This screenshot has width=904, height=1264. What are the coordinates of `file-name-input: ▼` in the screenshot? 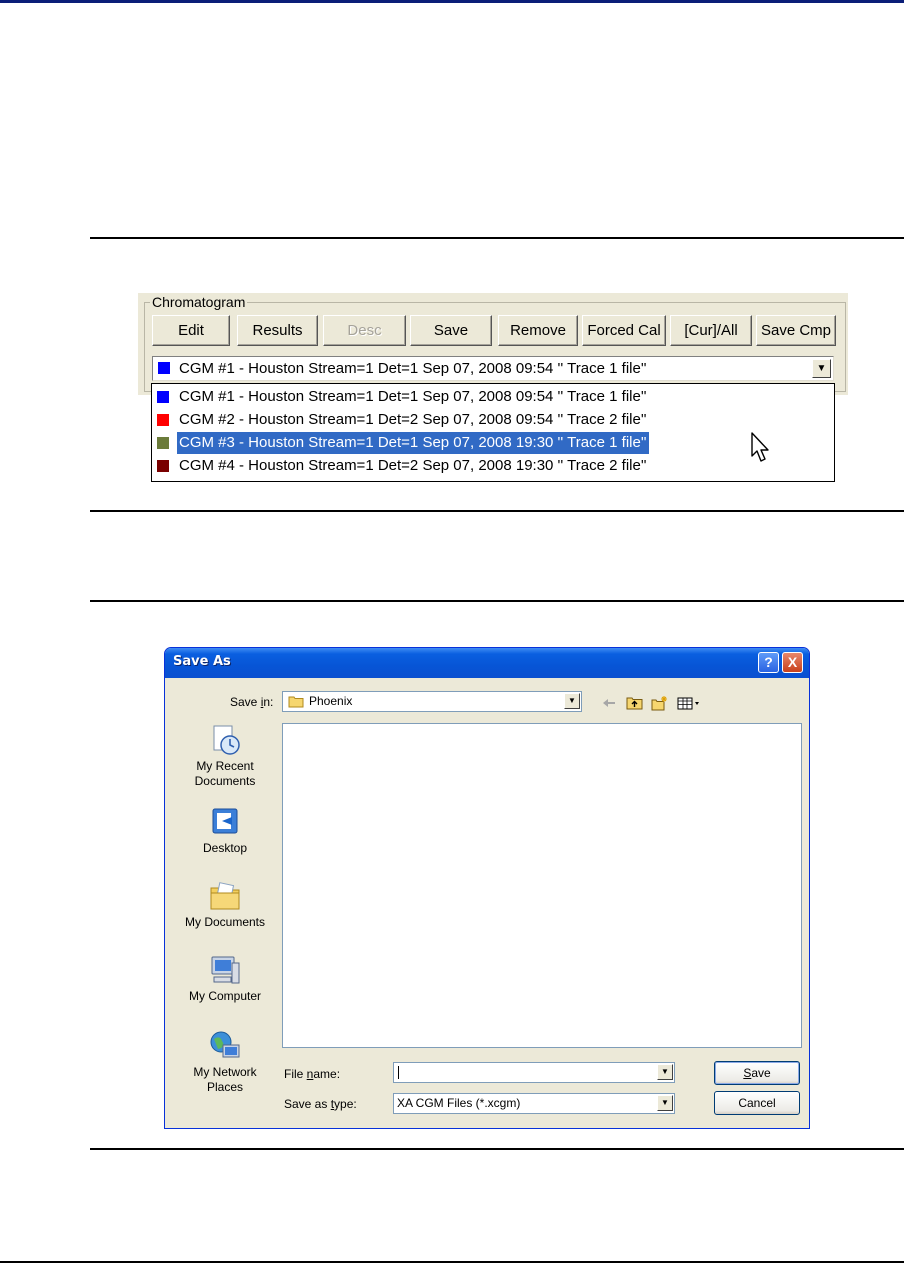 It's located at (534, 1072).